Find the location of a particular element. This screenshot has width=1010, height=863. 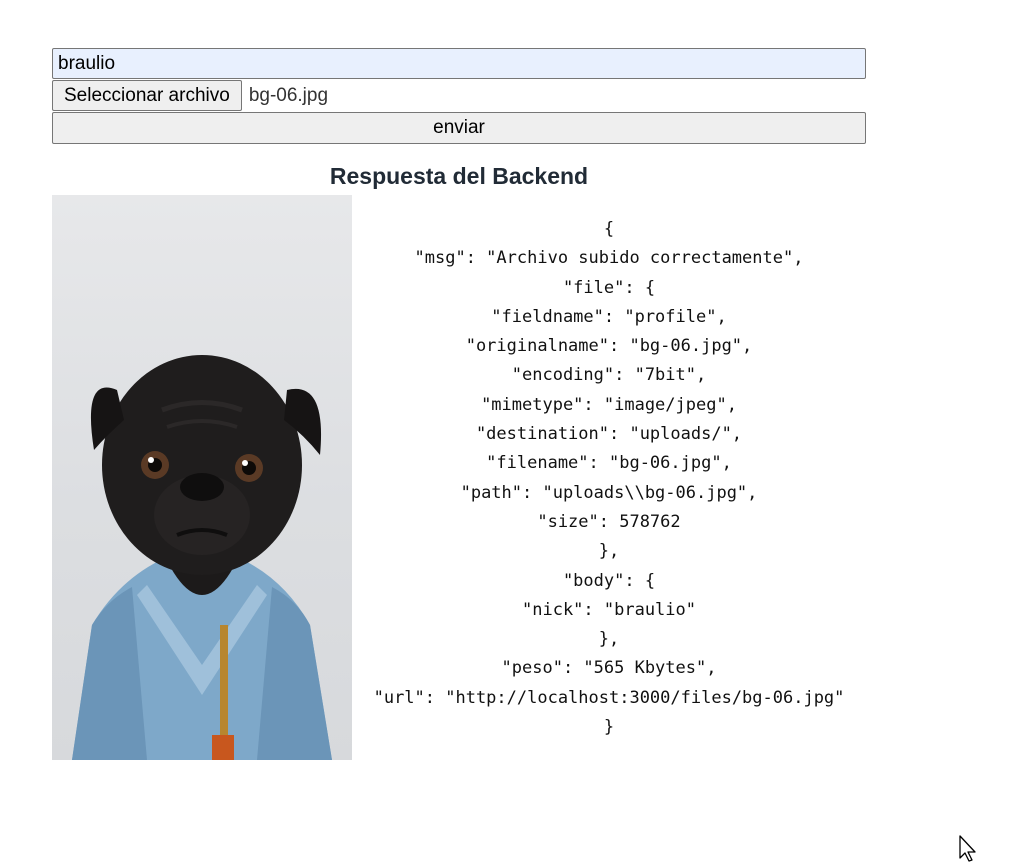

file-input-row: Seleccionar archivo bg-06.jpg is located at coordinates (459, 95).